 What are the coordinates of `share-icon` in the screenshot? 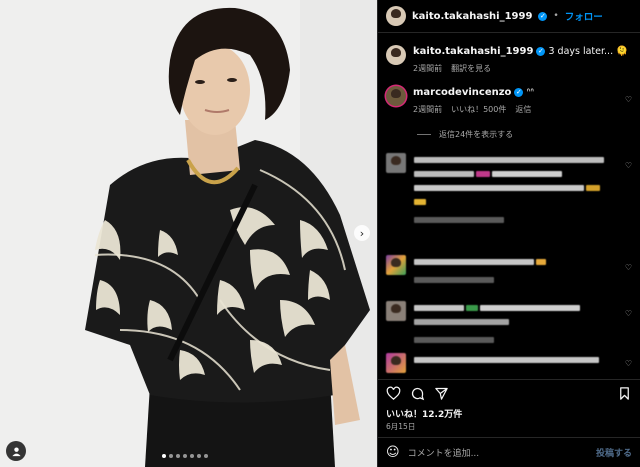 It's located at (441, 393).